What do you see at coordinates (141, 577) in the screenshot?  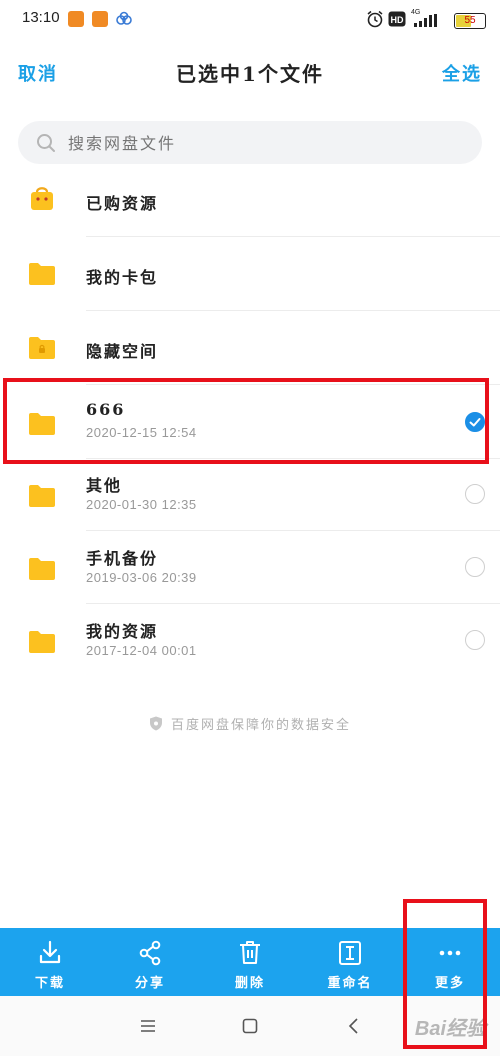 I see `file-date: 2019-03-06 20:39` at bounding box center [141, 577].